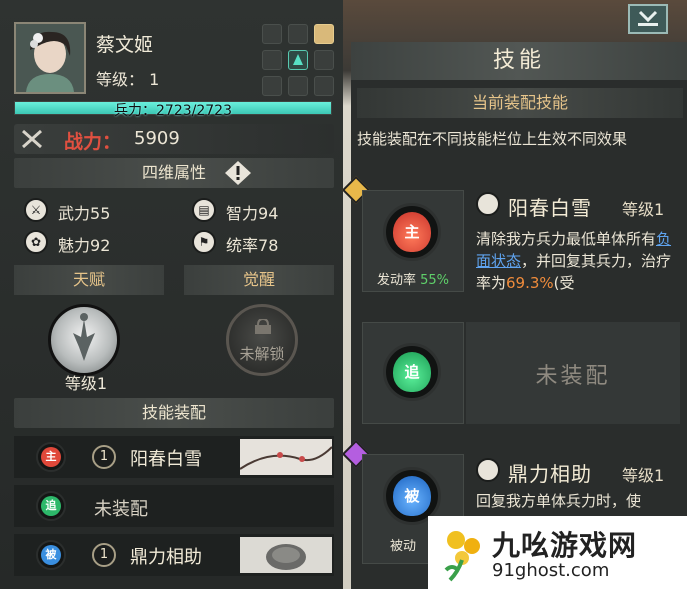 The height and width of the screenshot is (589, 687). I want to click on passive-skill-icon: 被, so click(51, 555).